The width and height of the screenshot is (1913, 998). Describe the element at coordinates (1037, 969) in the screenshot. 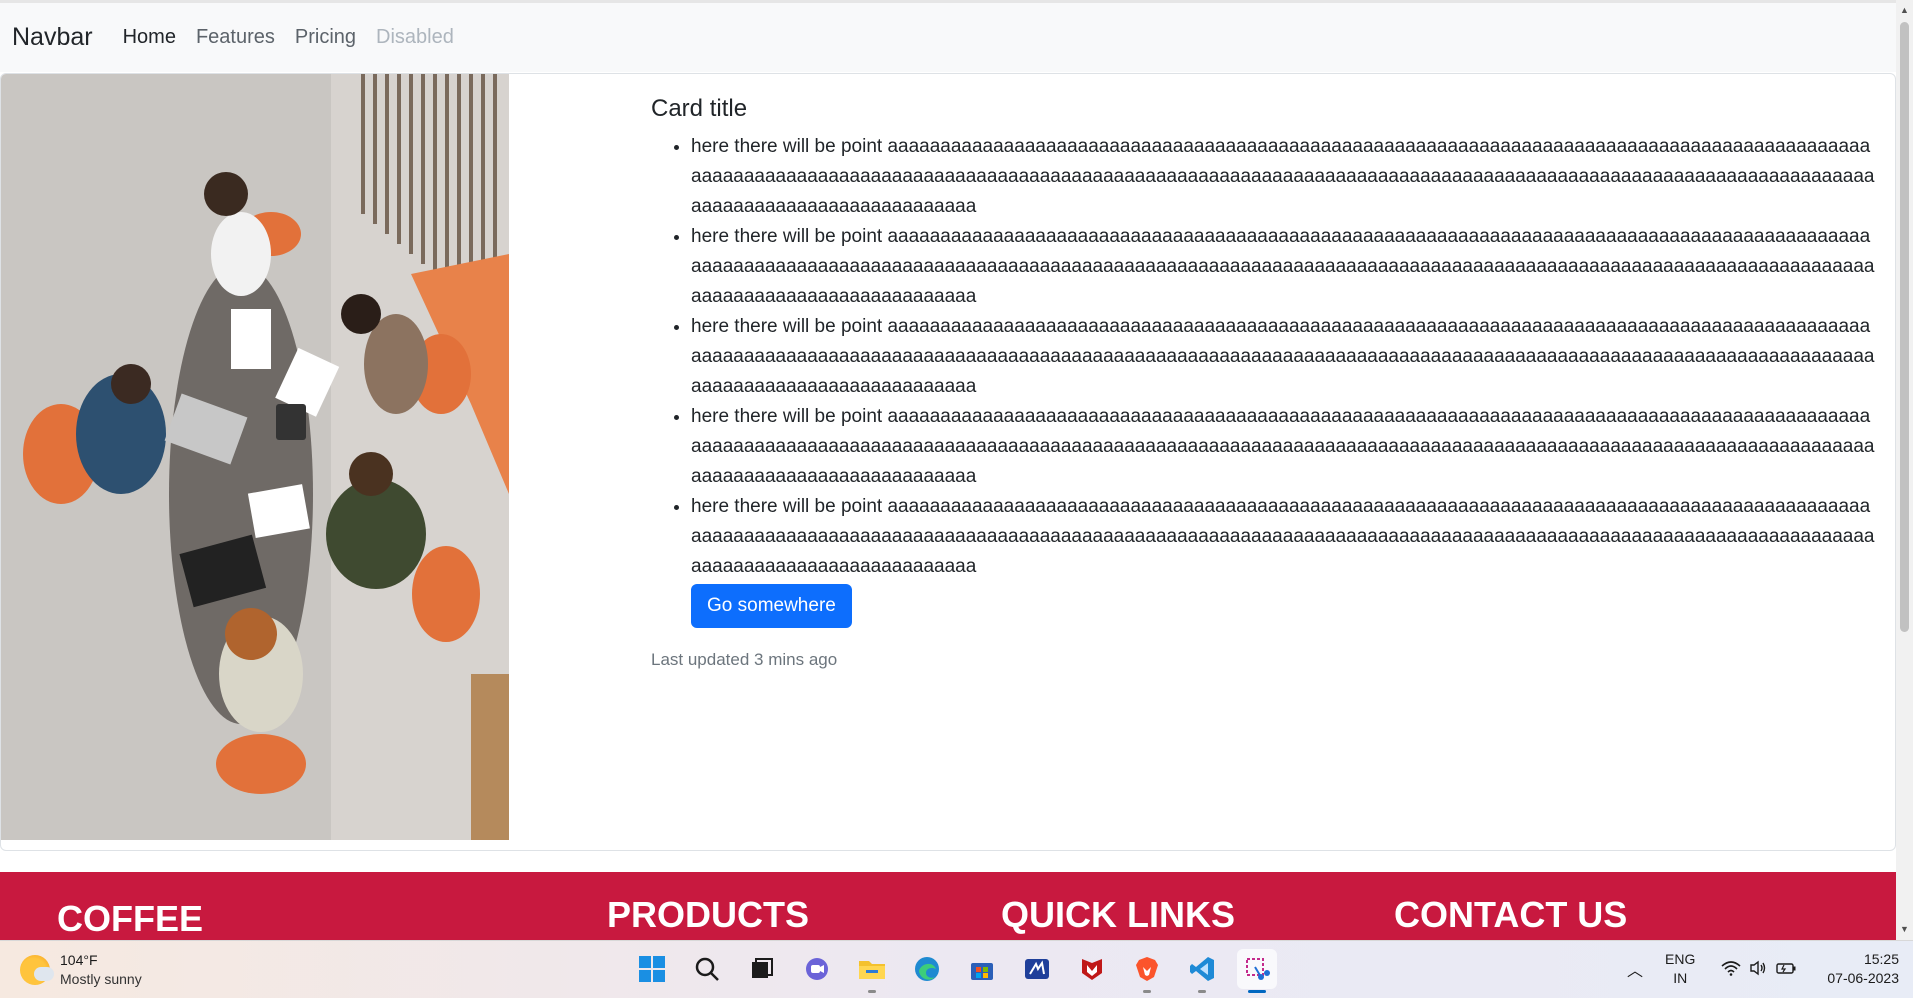

I see `editor-app-icon` at that location.